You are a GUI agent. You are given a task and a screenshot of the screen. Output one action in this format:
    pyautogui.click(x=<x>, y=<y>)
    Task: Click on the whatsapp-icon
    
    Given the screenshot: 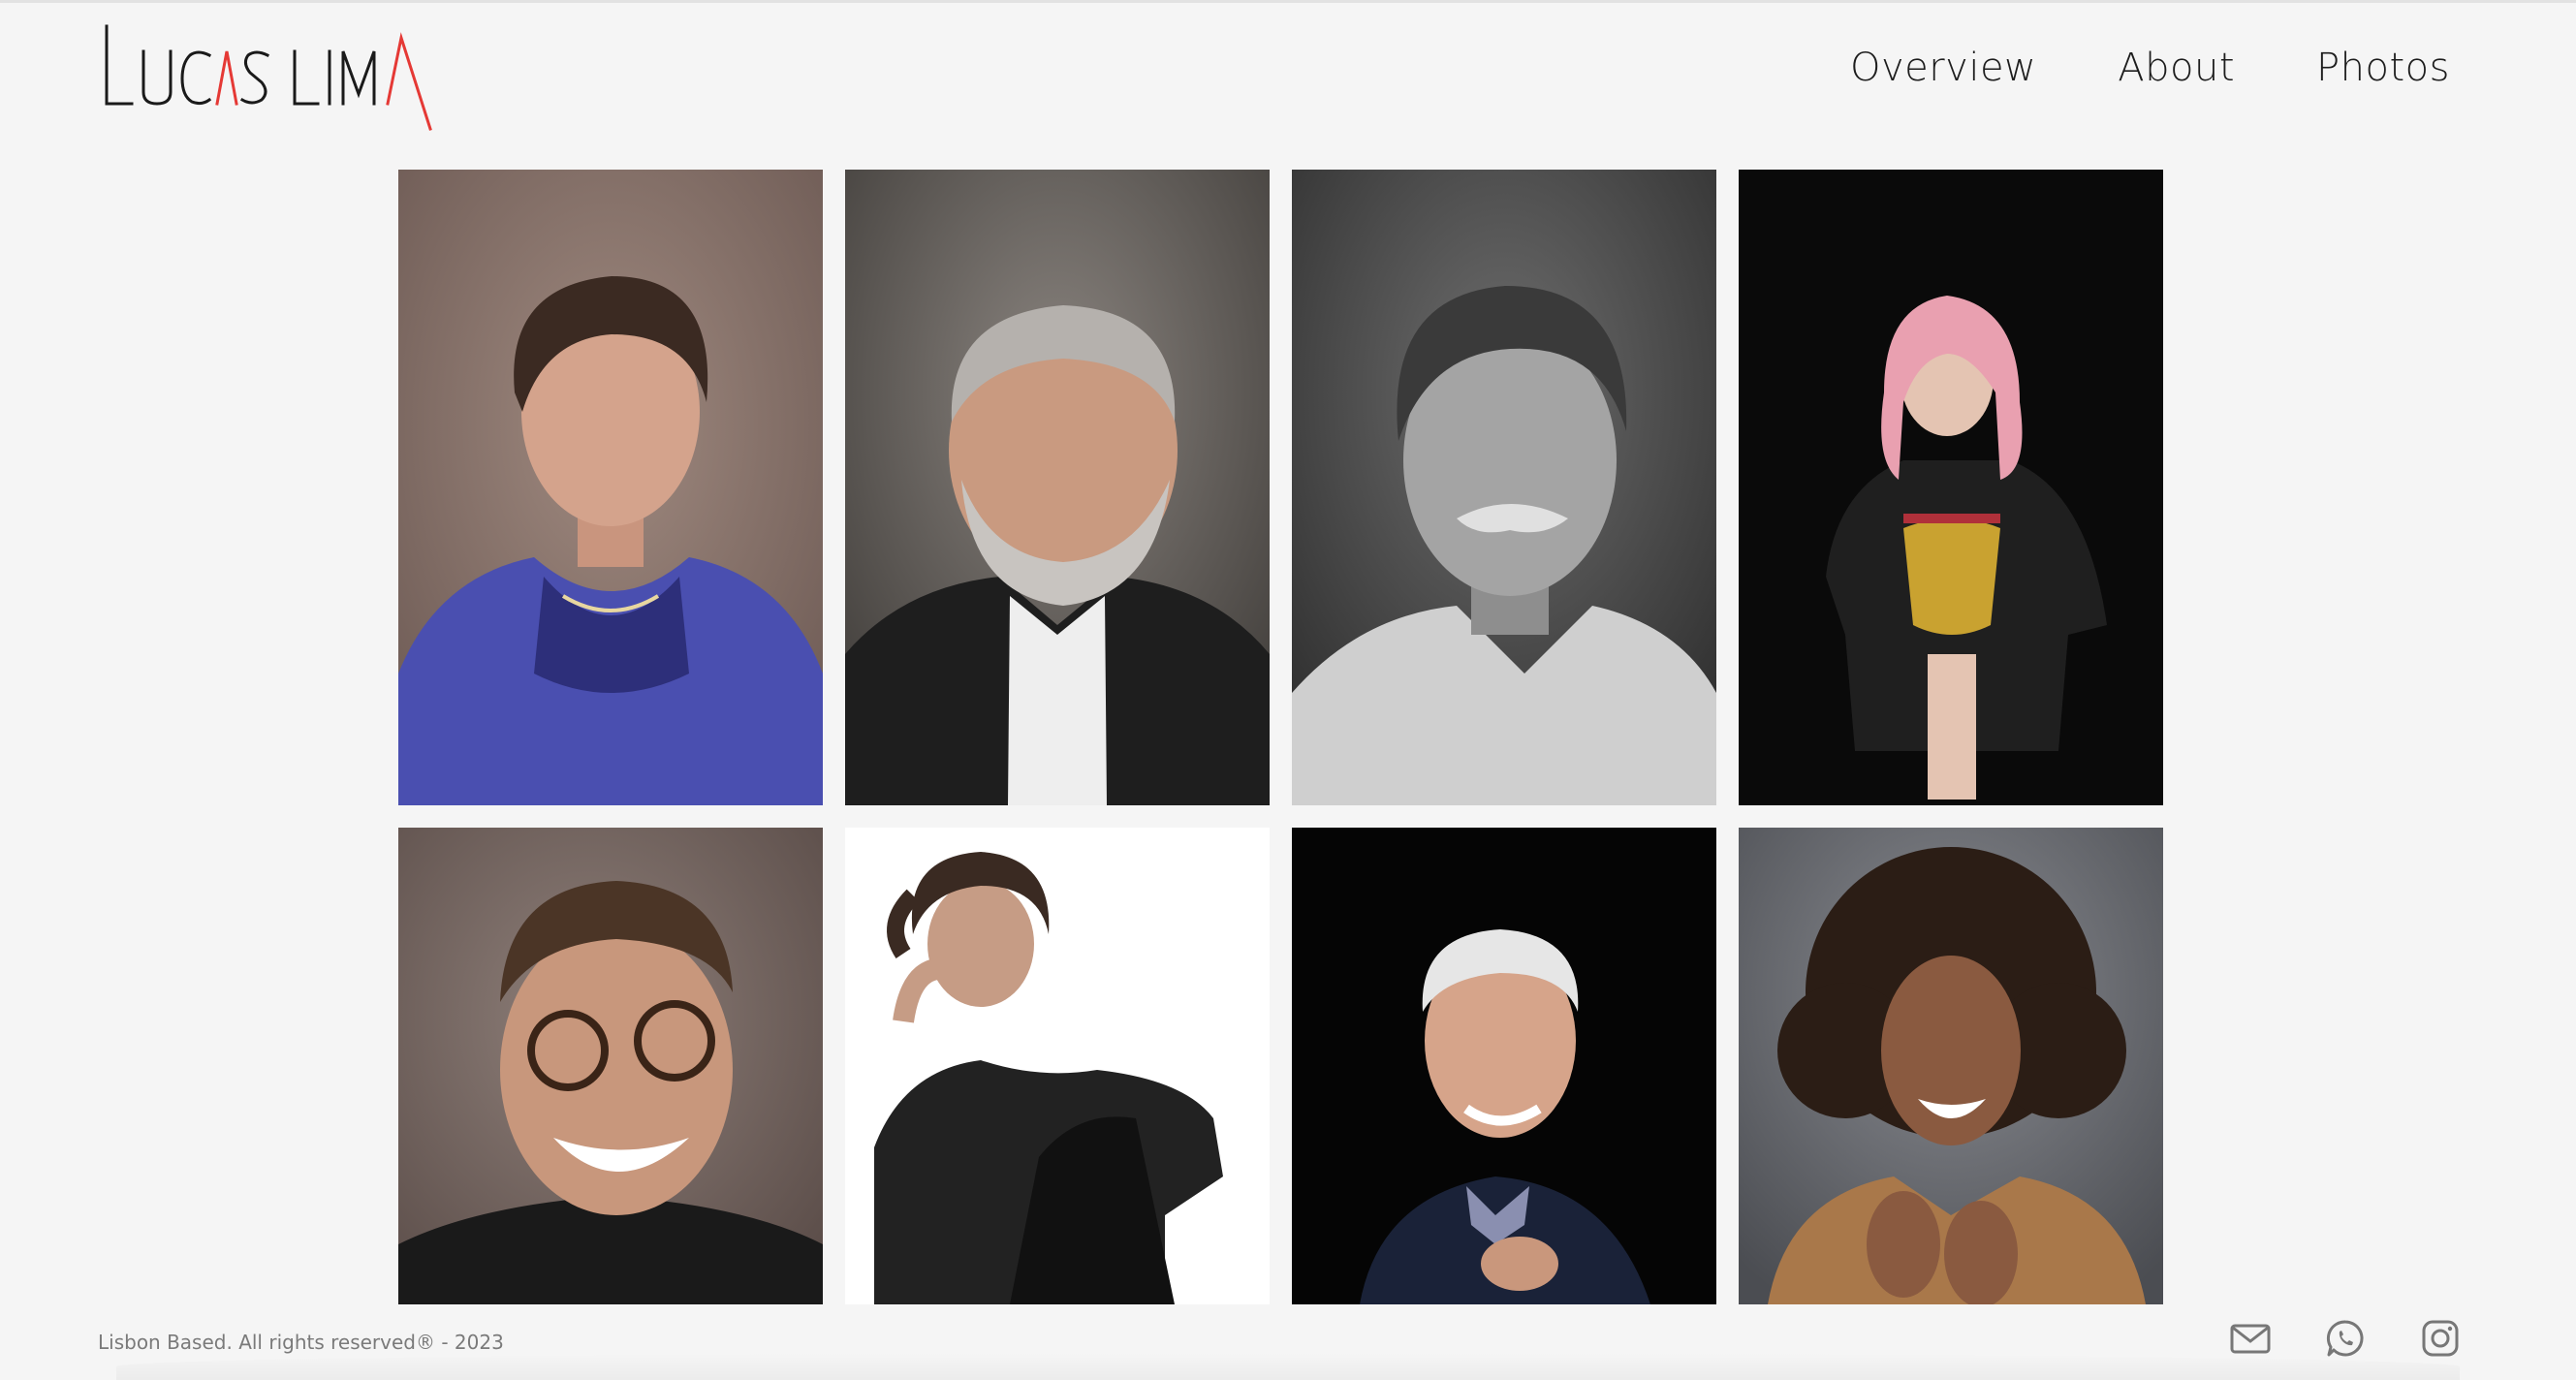 What is the action you would take?
    pyautogui.click(x=2345, y=1338)
    